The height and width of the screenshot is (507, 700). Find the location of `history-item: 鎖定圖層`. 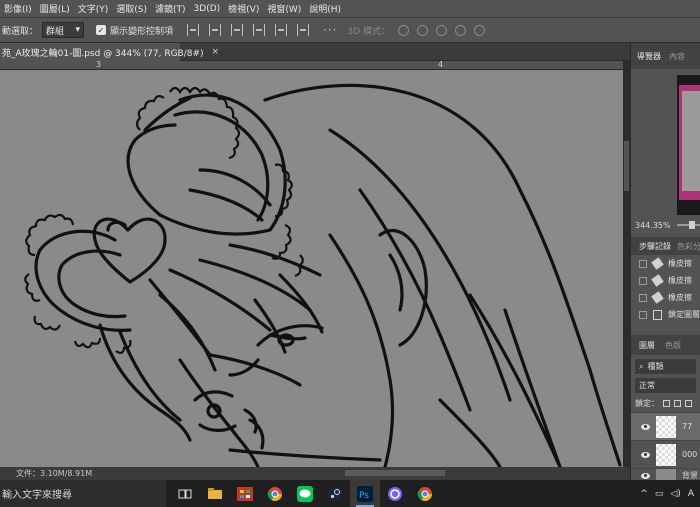

history-item: 鎖定圖層 is located at coordinates (665, 314).